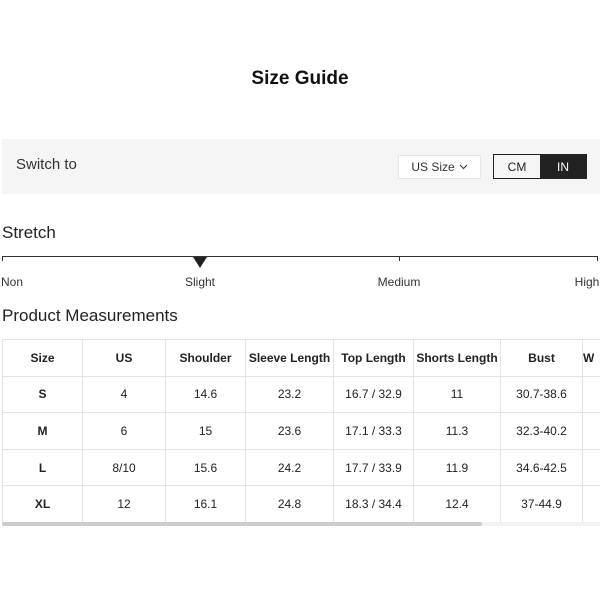  I want to click on table-cell: S, so click(42, 394).